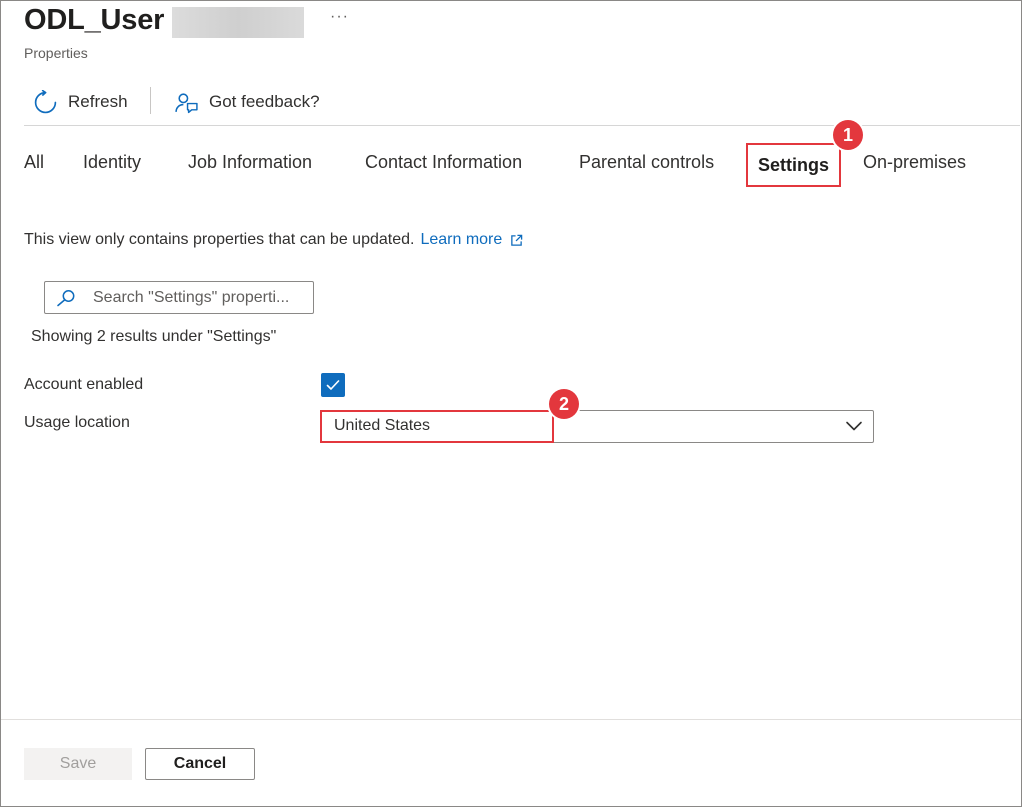 Image resolution: width=1022 pixels, height=807 pixels. I want to click on checkmark-icon, so click(333, 385).